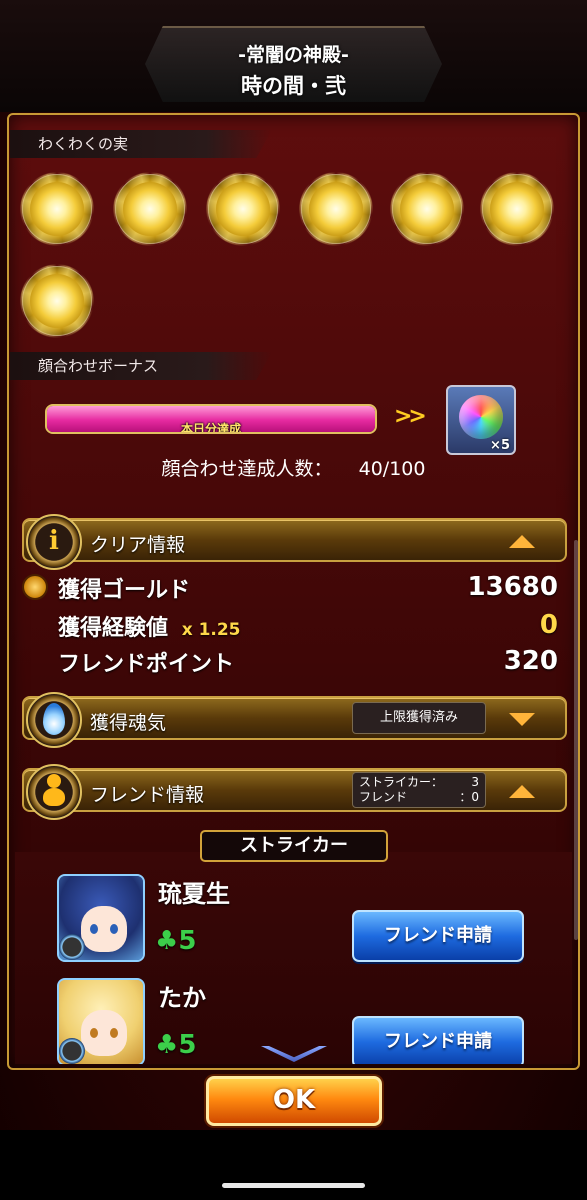 This screenshot has height=1200, width=587. I want to click on striker-section-title: ストライカー, so click(294, 846).